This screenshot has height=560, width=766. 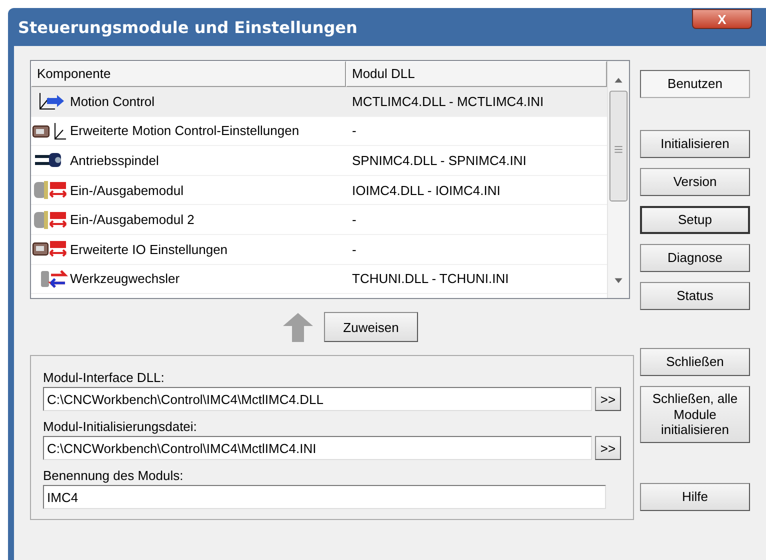 I want to click on list-row: Ein-/Ausgabemodul IOIMC4.DLL - IOIMC4.INI, so click(x=319, y=191).